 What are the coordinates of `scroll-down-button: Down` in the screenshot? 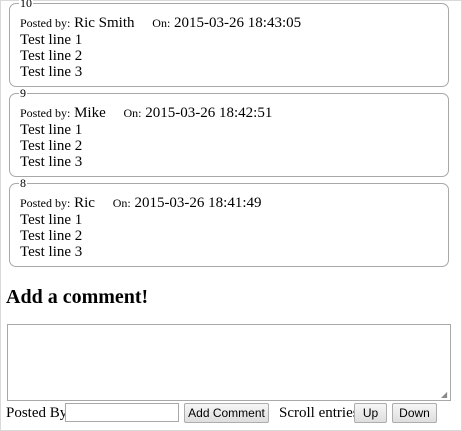 It's located at (414, 413).